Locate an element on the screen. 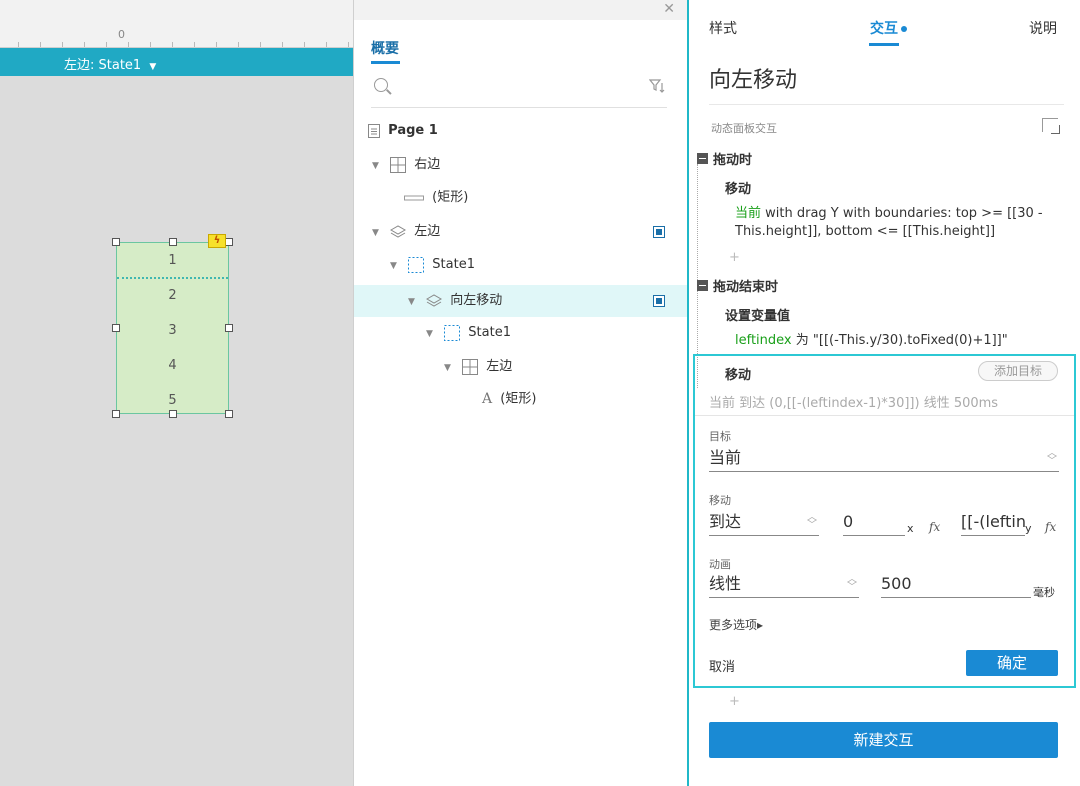 The image size is (1080, 786). duration-unit: 毫秒 is located at coordinates (1044, 592).